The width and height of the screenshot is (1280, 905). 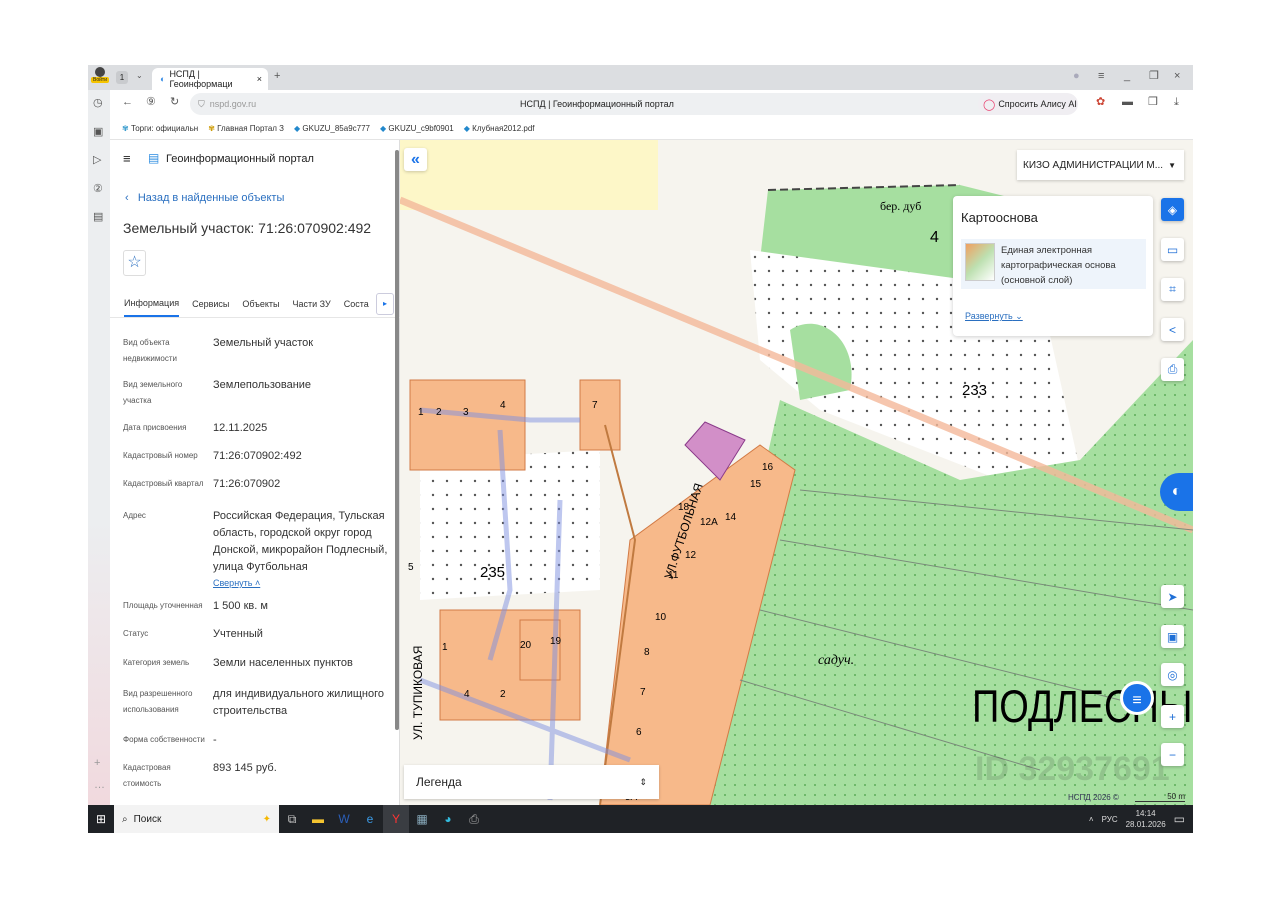 What do you see at coordinates (97, 763) in the screenshot?
I see `add-icon: +` at bounding box center [97, 763].